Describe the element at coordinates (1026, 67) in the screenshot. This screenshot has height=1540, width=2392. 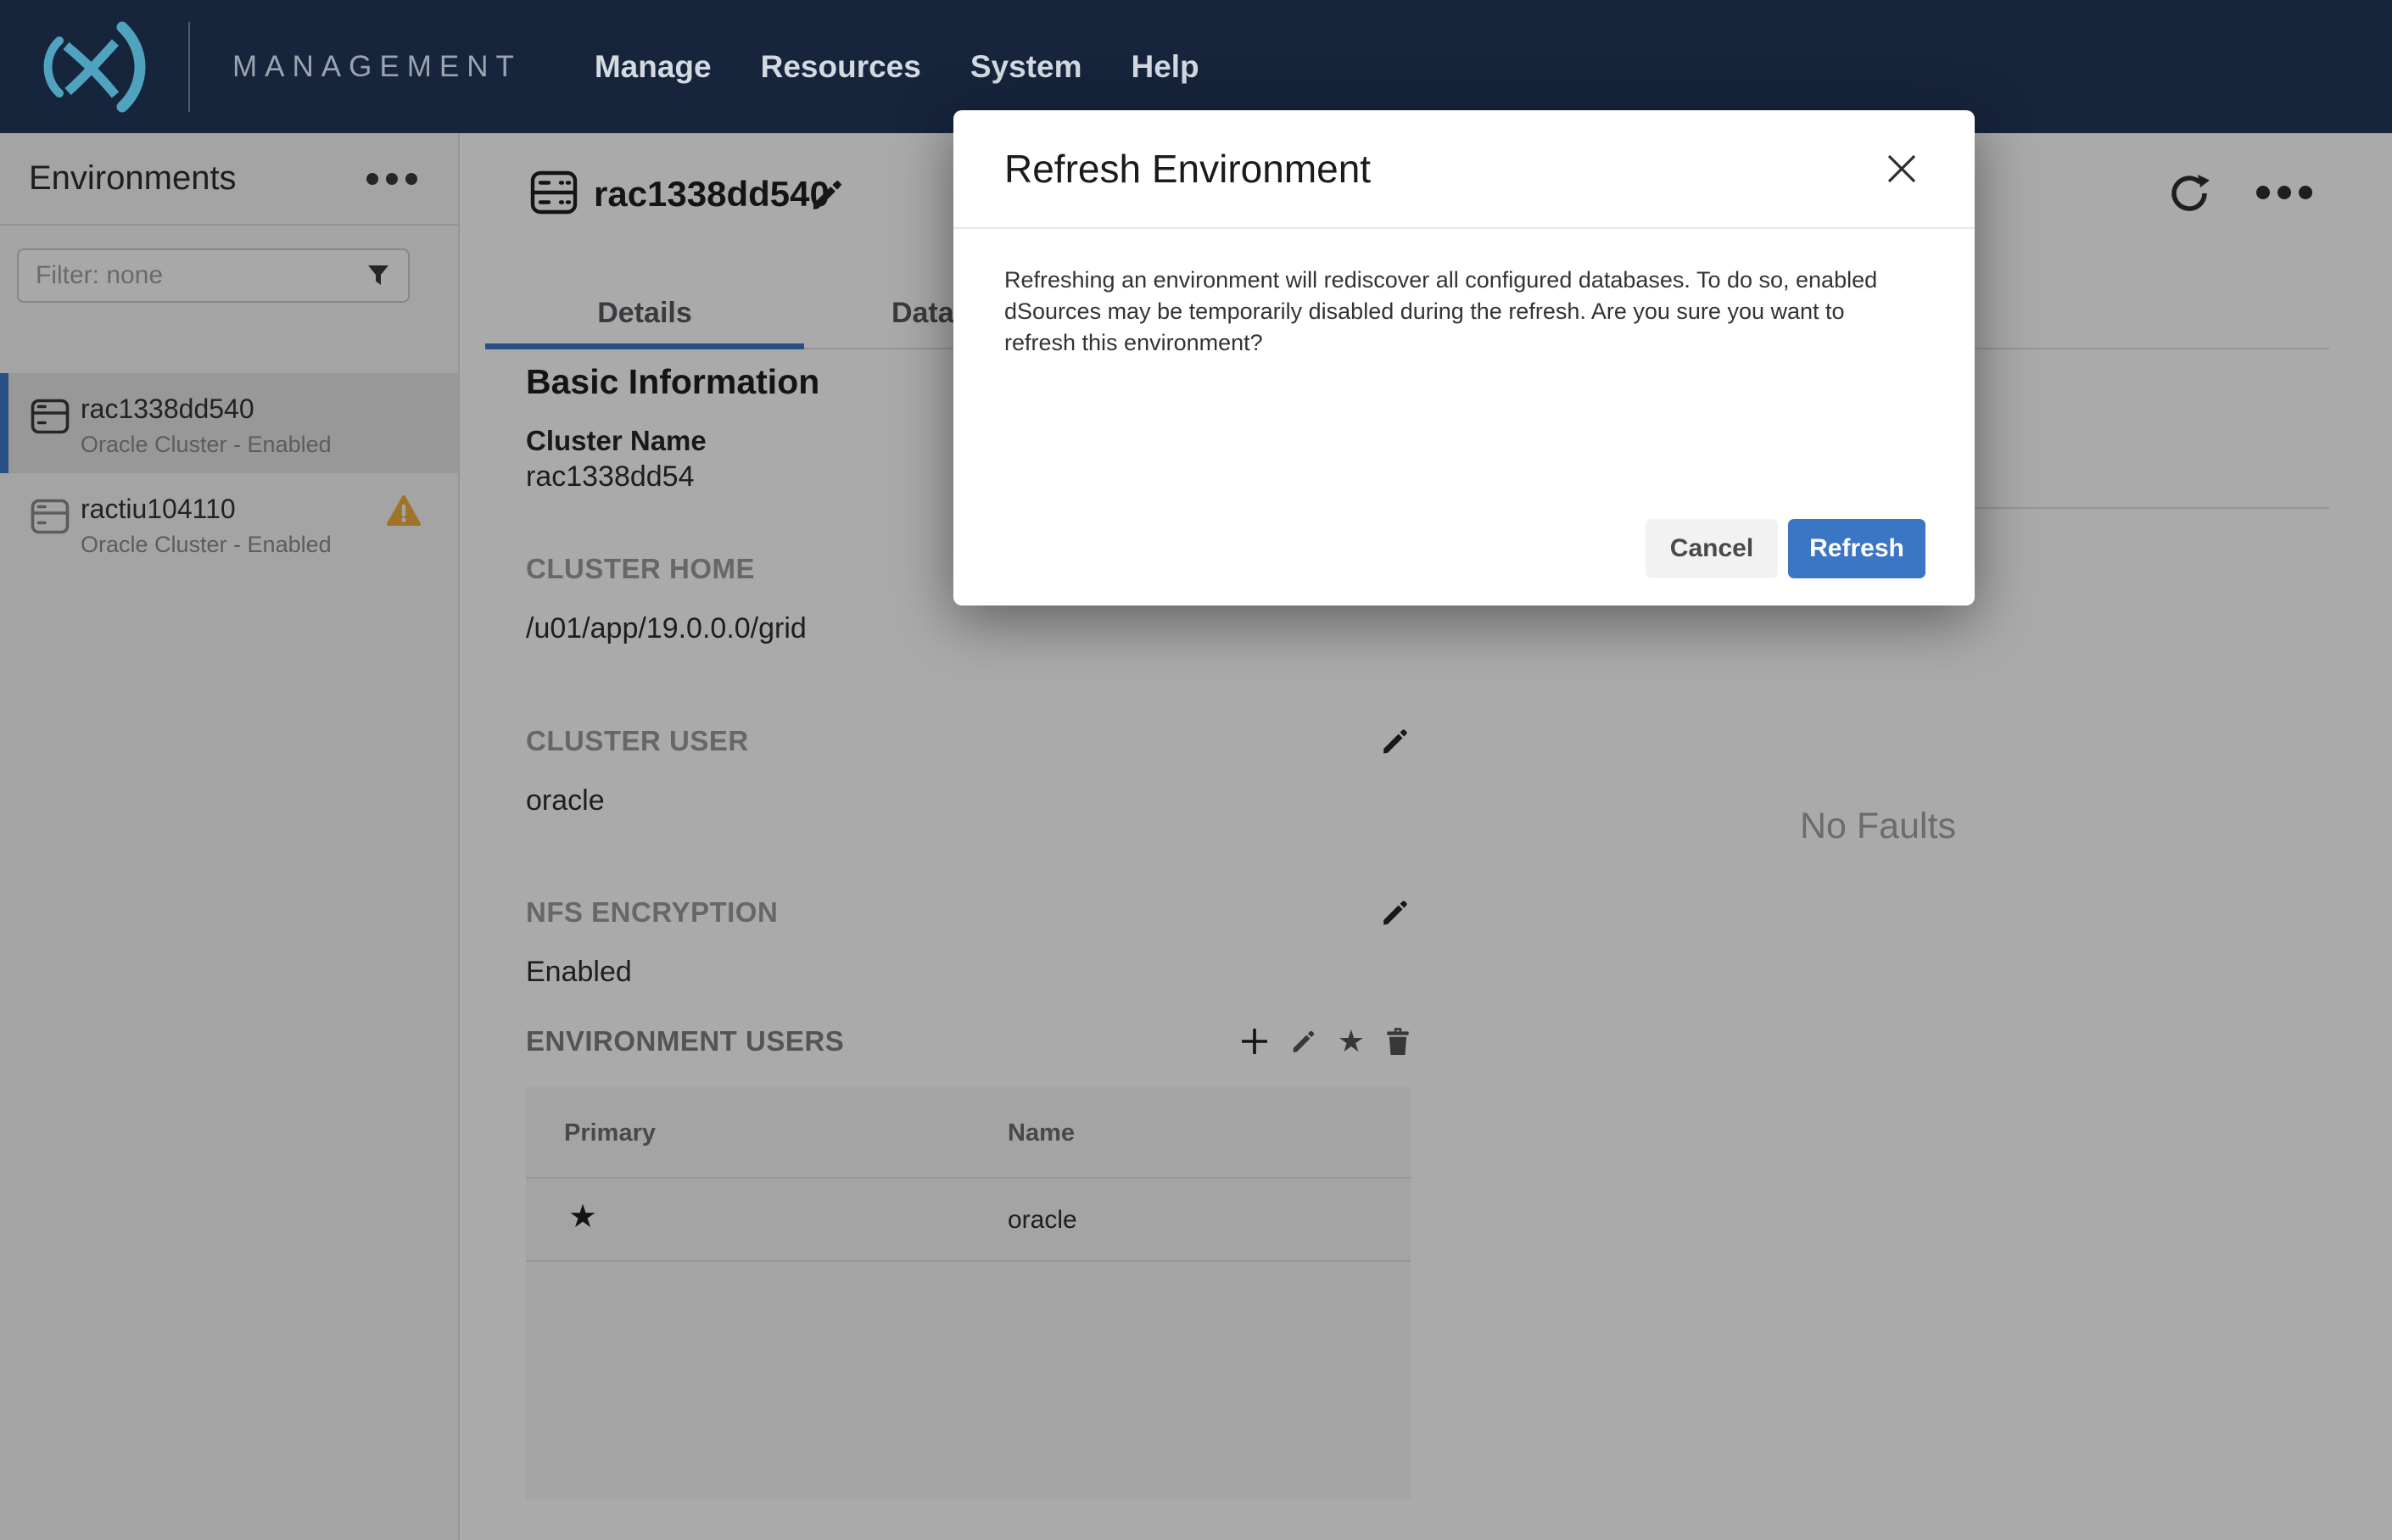
I see `menu-item-system: System` at that location.